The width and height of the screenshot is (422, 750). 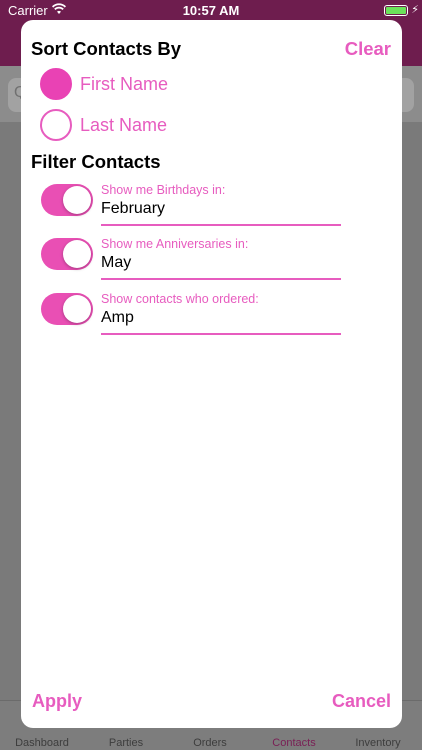 I want to click on sort-option-first-name: First Name, so click(x=104, y=84).